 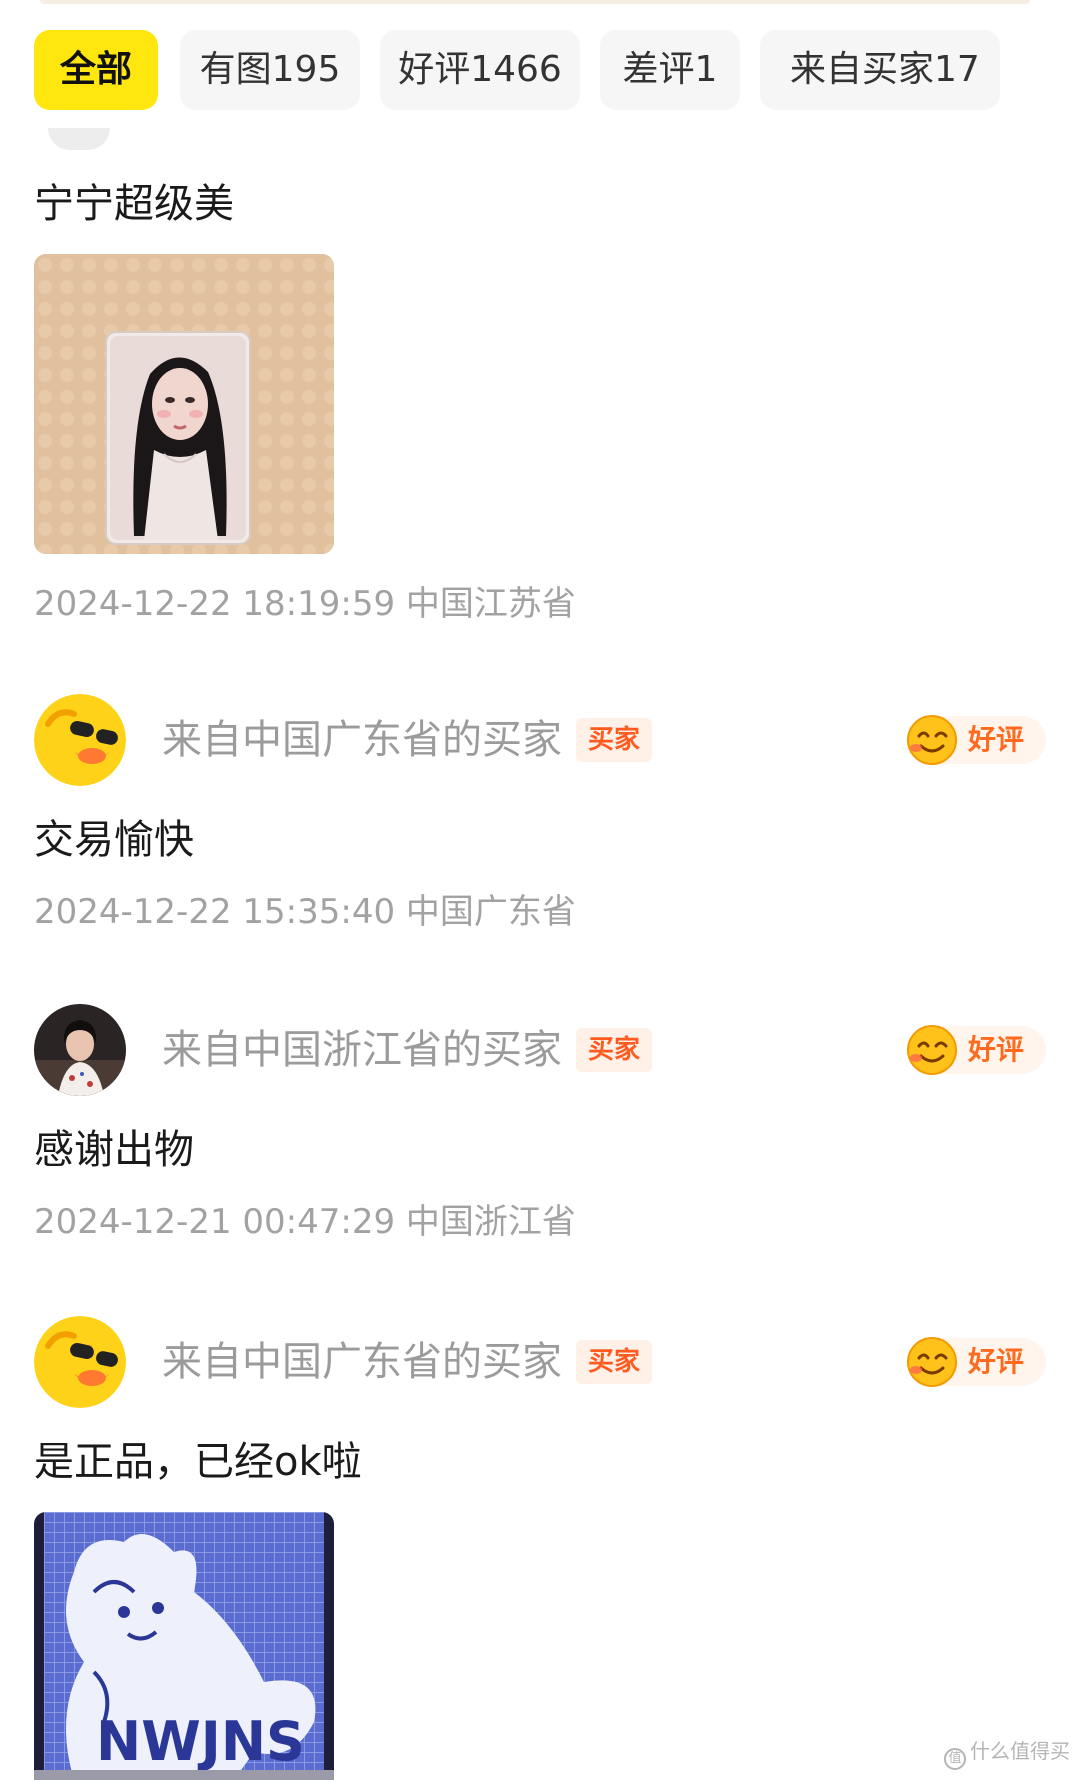 I want to click on review-photo, so click(x=184, y=404).